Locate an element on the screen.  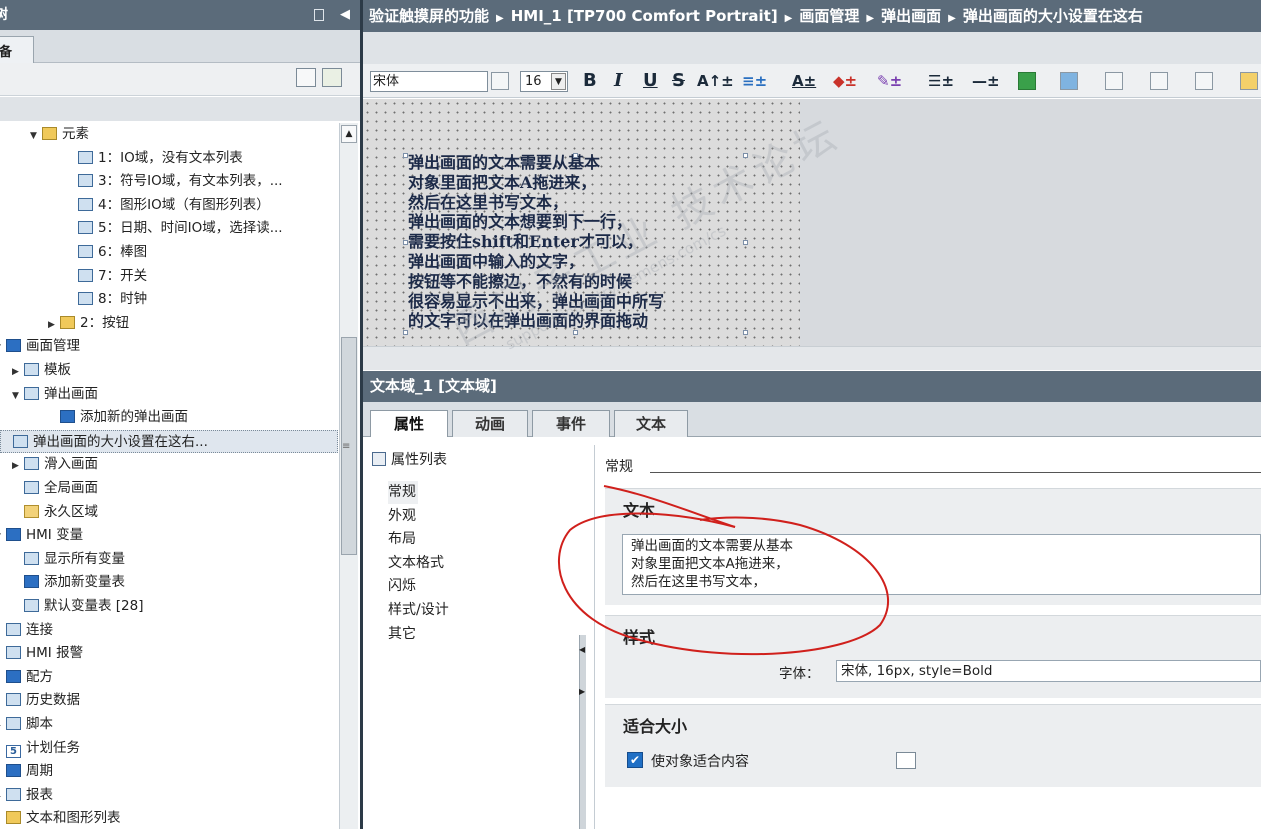
fill-pattern-icon is located at coordinates (1069, 81).